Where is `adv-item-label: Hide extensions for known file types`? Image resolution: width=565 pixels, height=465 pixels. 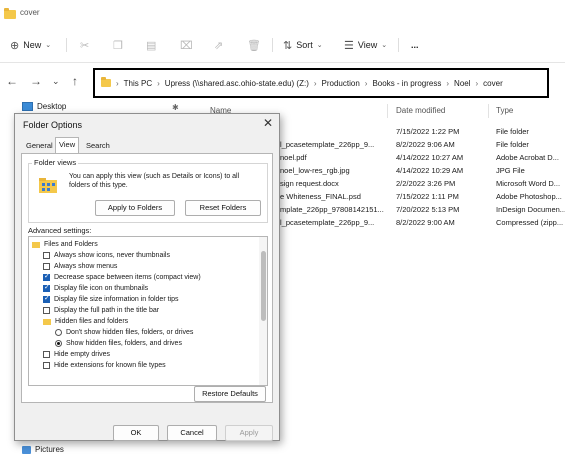 adv-item-label: Hide extensions for known file types is located at coordinates (110, 365).